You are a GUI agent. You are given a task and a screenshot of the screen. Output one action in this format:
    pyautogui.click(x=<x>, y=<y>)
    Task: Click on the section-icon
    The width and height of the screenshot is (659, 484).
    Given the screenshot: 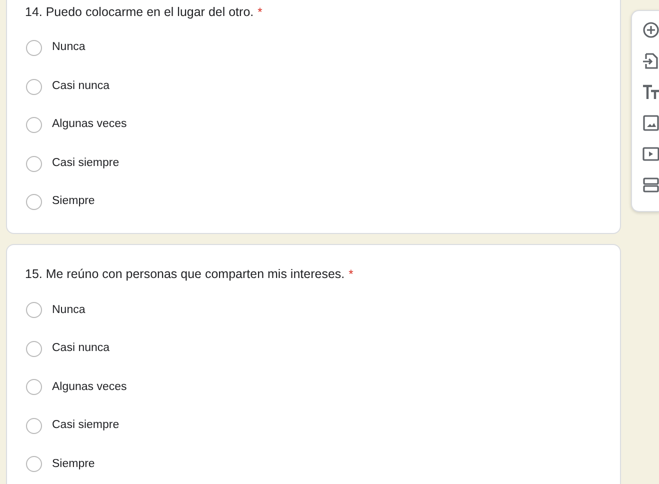 What is the action you would take?
    pyautogui.click(x=650, y=185)
    